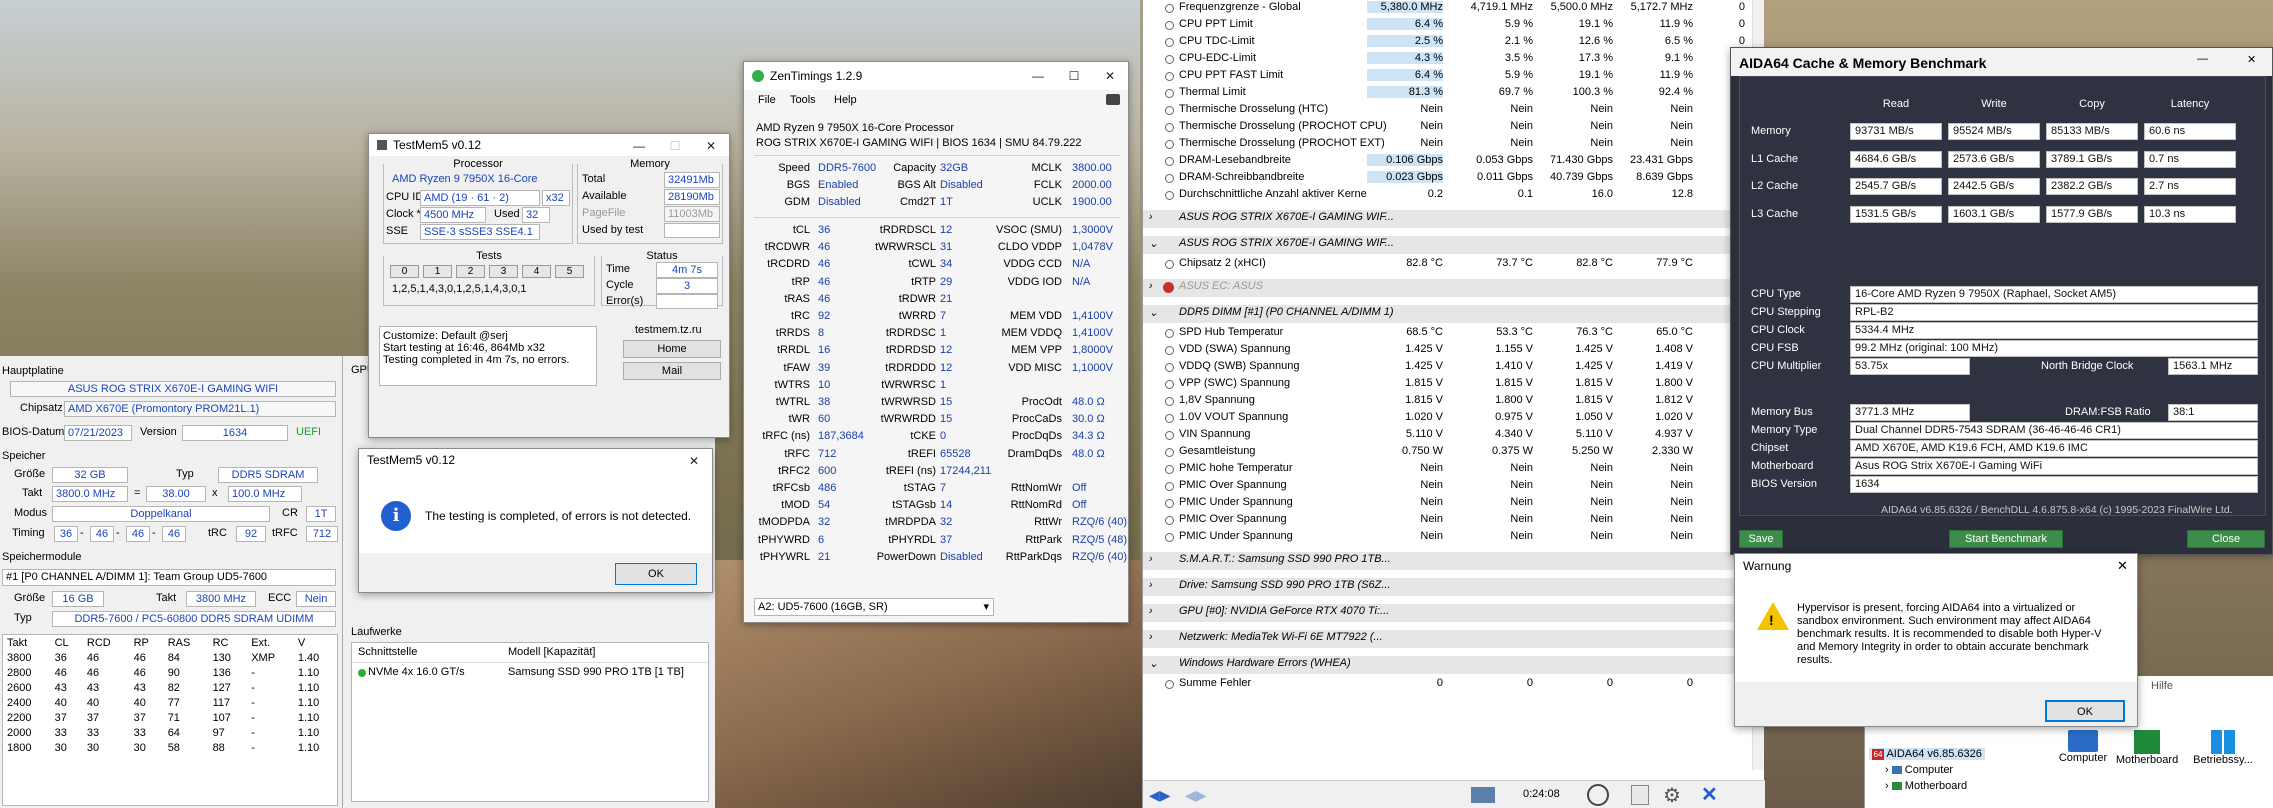 The image size is (2273, 808). What do you see at coordinates (1448, 469) in the screenshot?
I see `sensor-row: PMIC hohe TemperaturNeinNeinNeinNein0` at bounding box center [1448, 469].